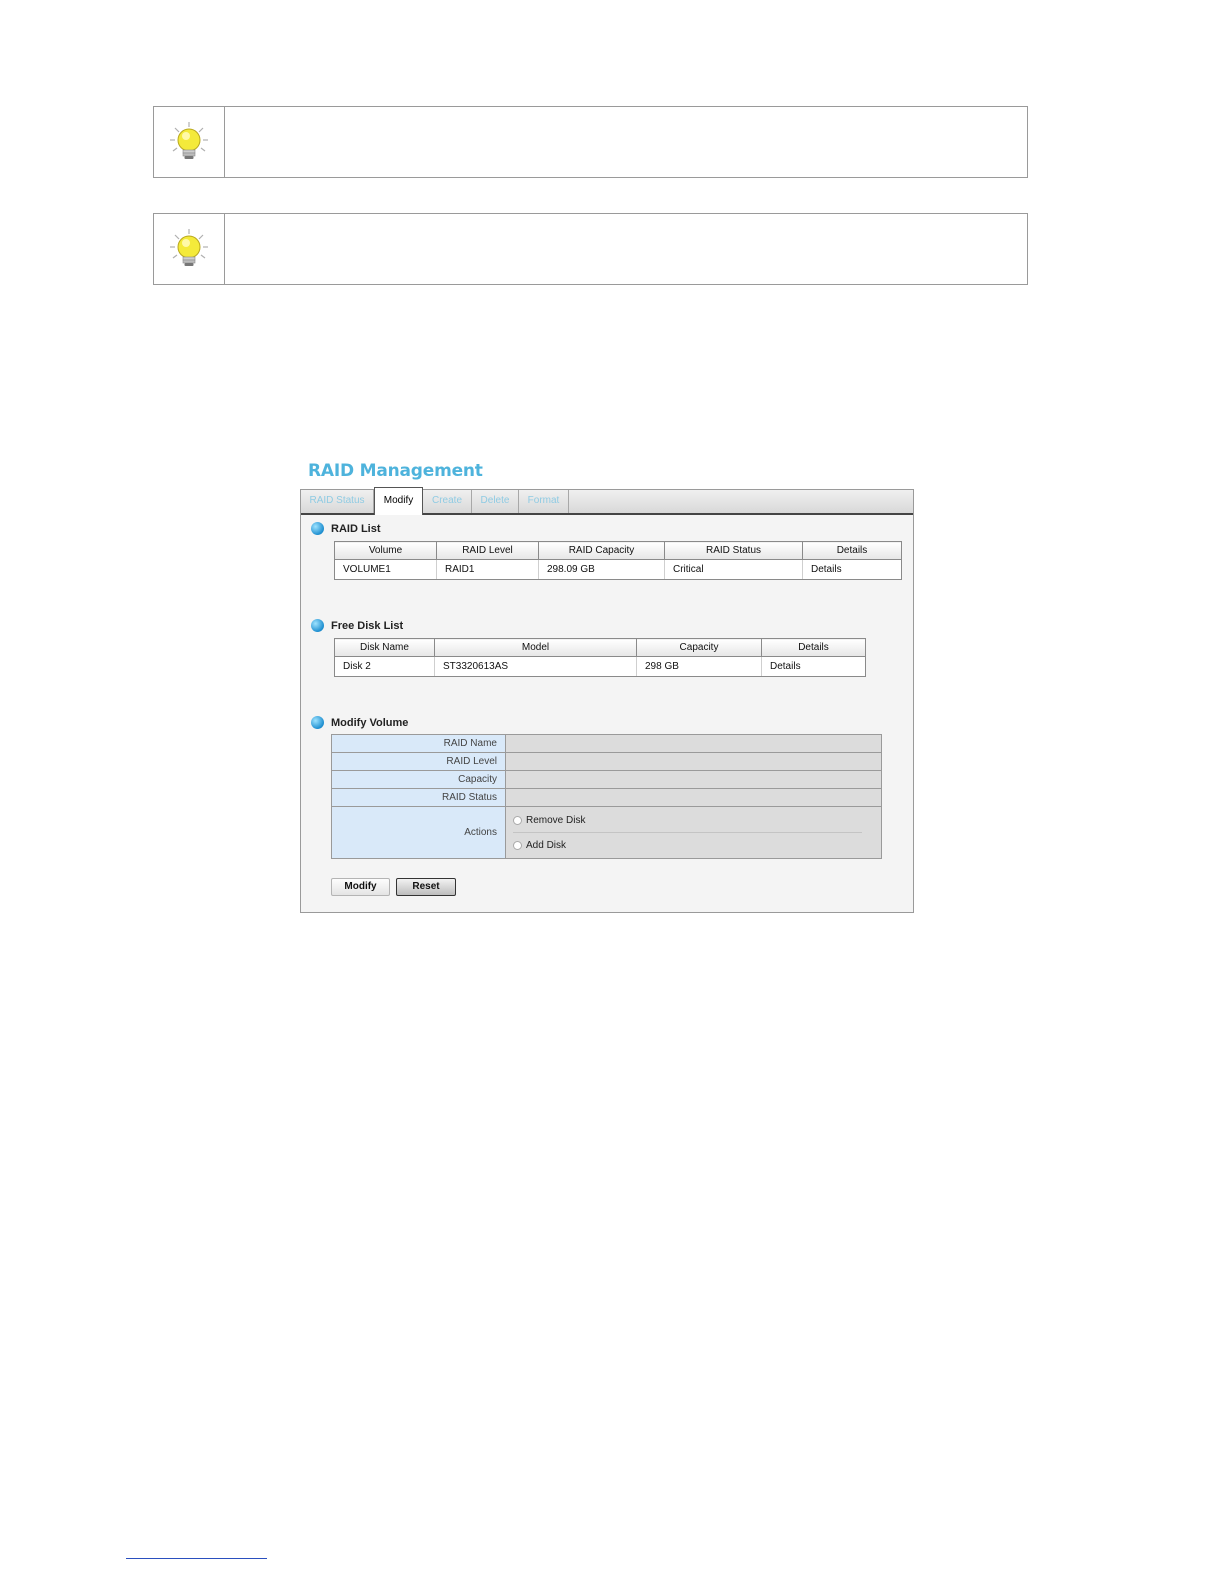 The height and width of the screenshot is (1584, 1224). What do you see at coordinates (196, 1558) in the screenshot?
I see `footnote-divider` at bounding box center [196, 1558].